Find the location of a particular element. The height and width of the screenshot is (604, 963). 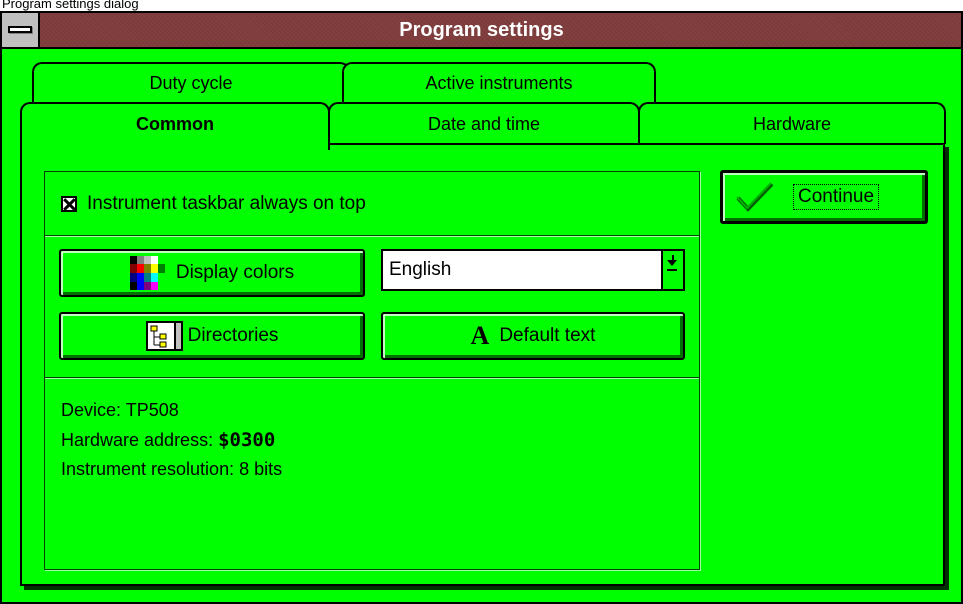

taskbar-on-top-checkbox-row: Instrument taskbar always on top is located at coordinates (213, 204).